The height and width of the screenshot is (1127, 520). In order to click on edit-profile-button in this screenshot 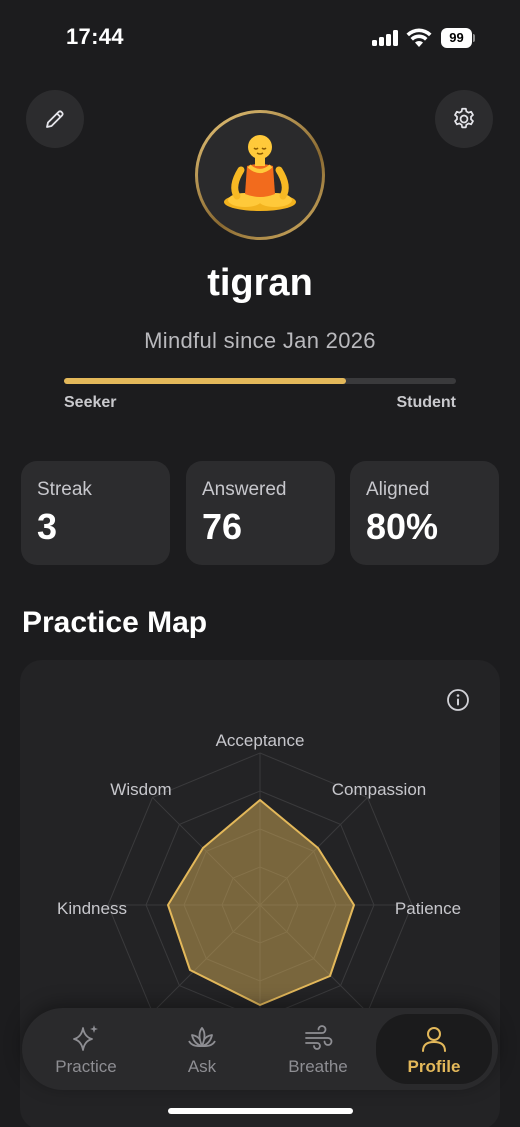, I will do `click(55, 119)`.